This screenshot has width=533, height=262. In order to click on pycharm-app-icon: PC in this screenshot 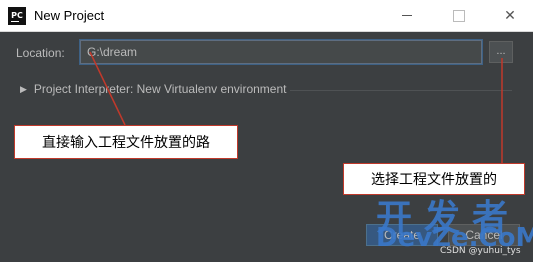, I will do `click(17, 16)`.